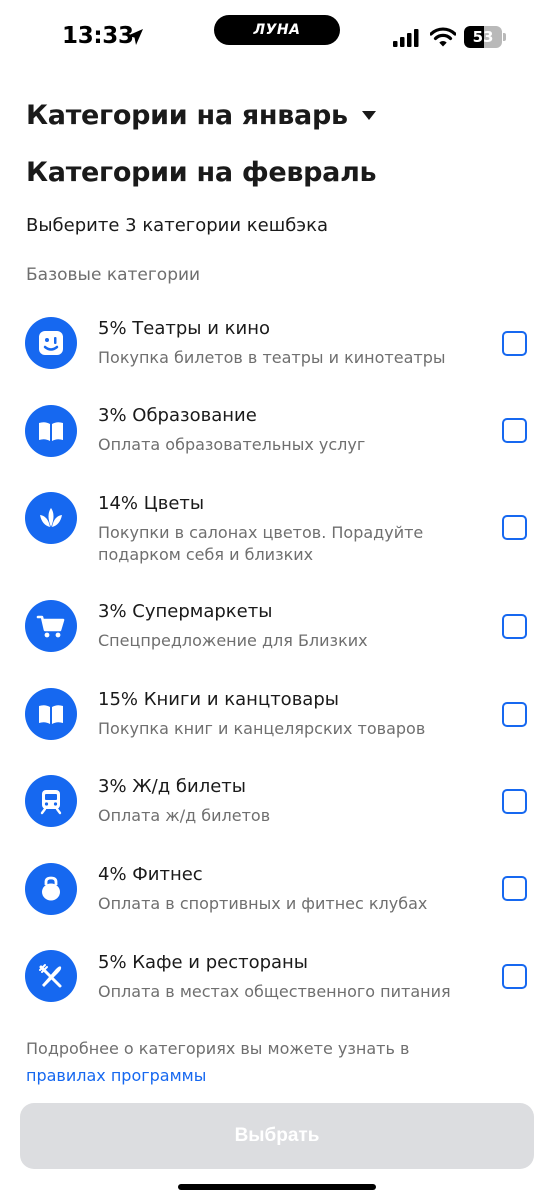  What do you see at coordinates (51, 889) in the screenshot?
I see `kettlebell-icon` at bounding box center [51, 889].